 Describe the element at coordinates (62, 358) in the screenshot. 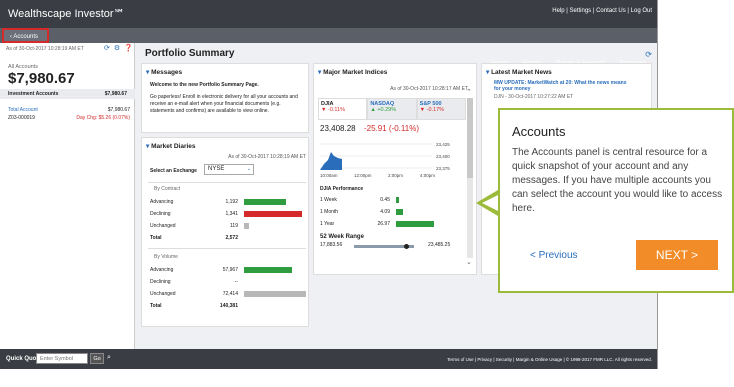

I see `quick-quote-input` at that location.